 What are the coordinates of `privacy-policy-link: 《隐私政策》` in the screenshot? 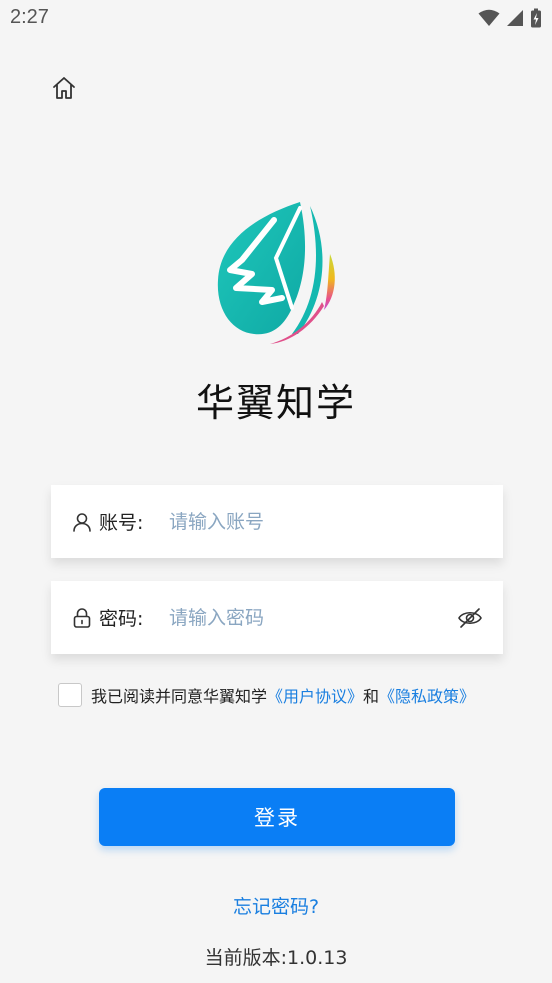 It's located at (427, 696).